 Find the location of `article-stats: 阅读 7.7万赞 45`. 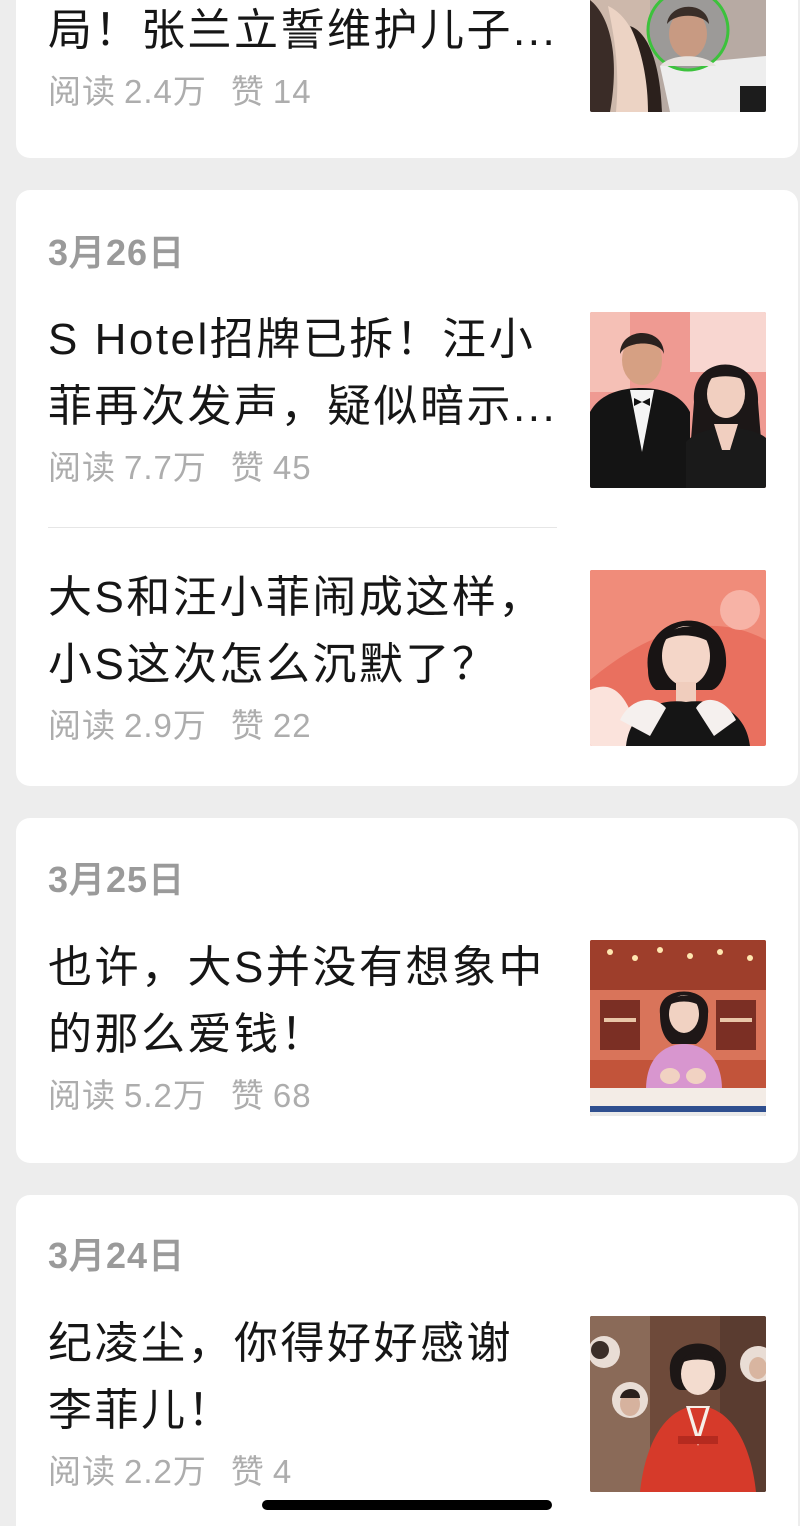

article-stats: 阅读 7.7万赞 45 is located at coordinates (180, 468).